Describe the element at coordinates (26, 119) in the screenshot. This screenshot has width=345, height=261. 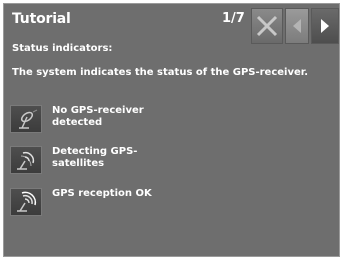
I see `gps-no-receiver-icon` at that location.